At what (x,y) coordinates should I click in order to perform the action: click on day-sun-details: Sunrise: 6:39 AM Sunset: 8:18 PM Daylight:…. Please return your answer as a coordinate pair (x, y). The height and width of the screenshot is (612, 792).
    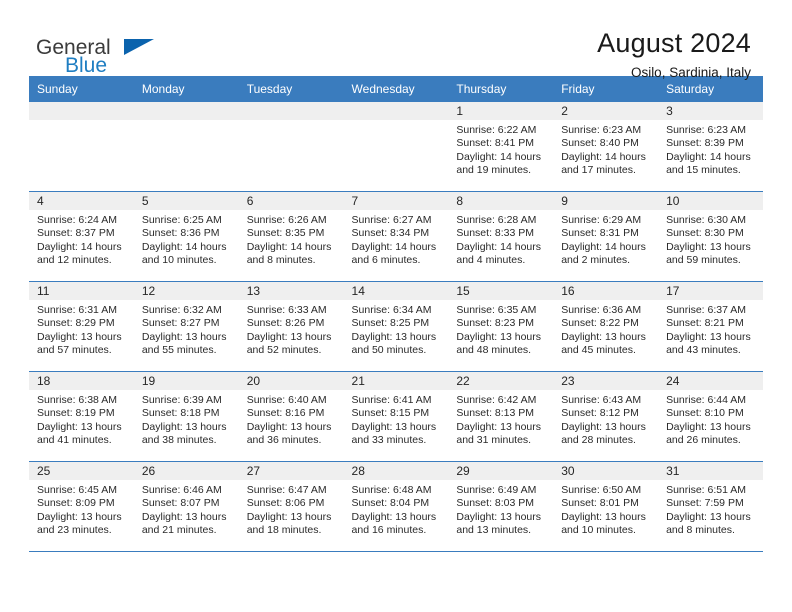
    Looking at the image, I should click on (186, 418).